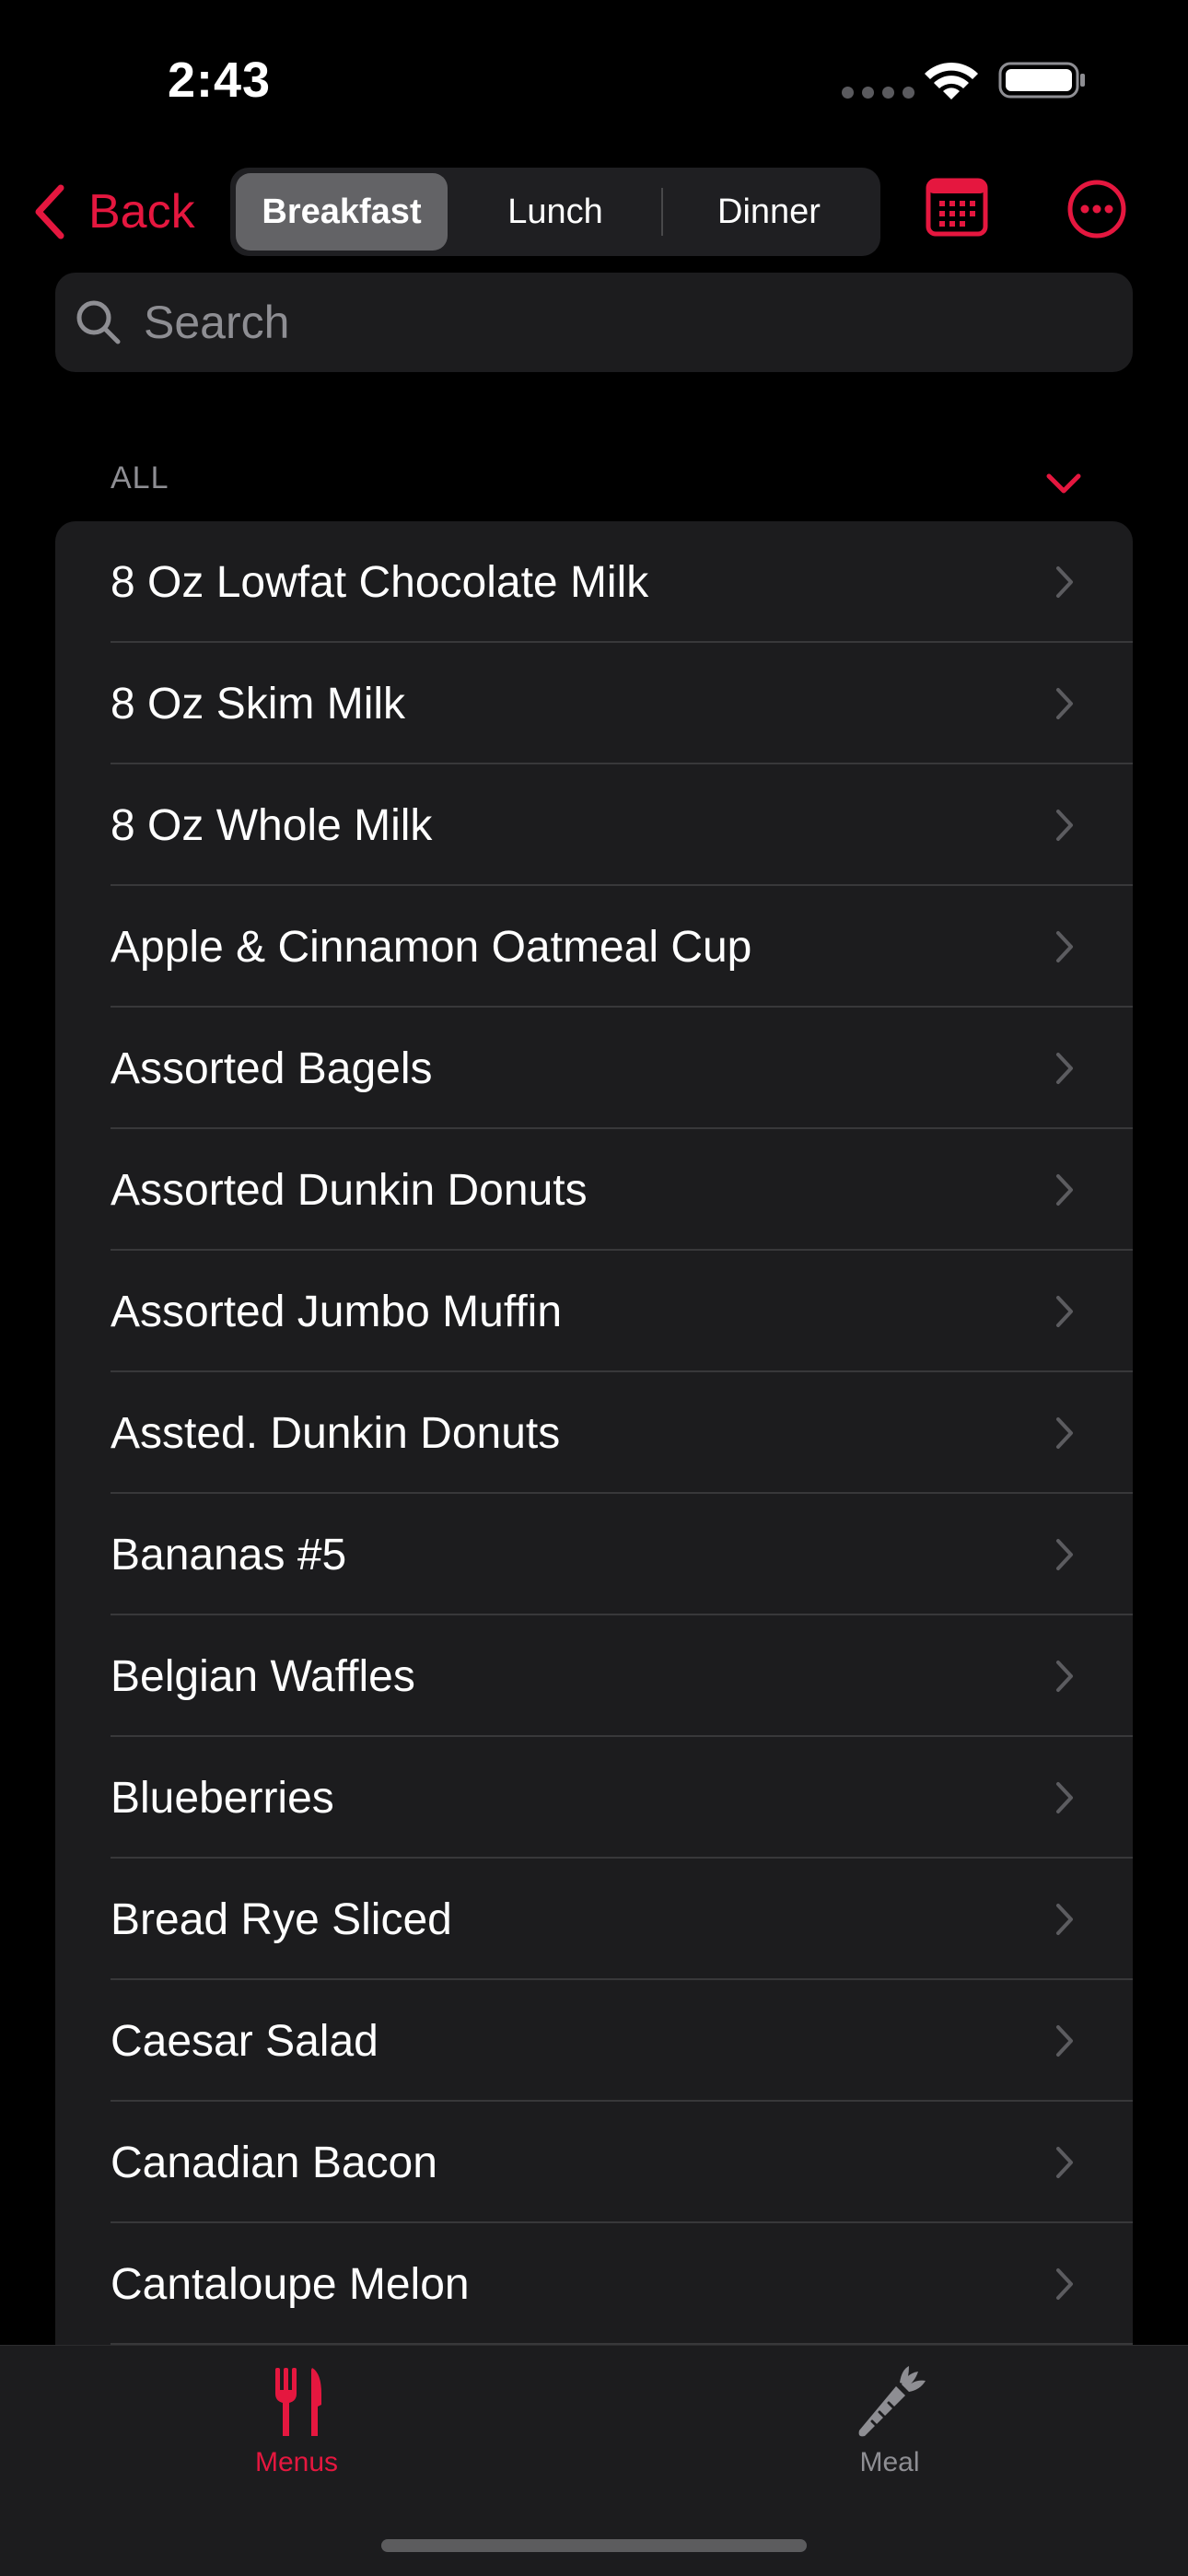 Image resolution: width=1188 pixels, height=2576 pixels. I want to click on list-item: Cantaloupe Melon, so click(594, 2284).